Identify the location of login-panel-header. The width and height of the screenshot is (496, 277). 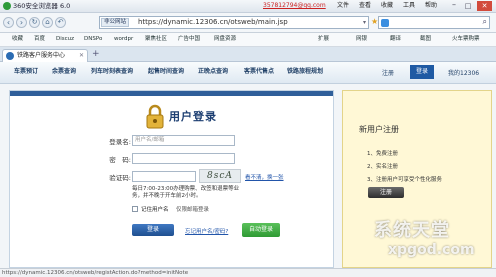
(171, 93).